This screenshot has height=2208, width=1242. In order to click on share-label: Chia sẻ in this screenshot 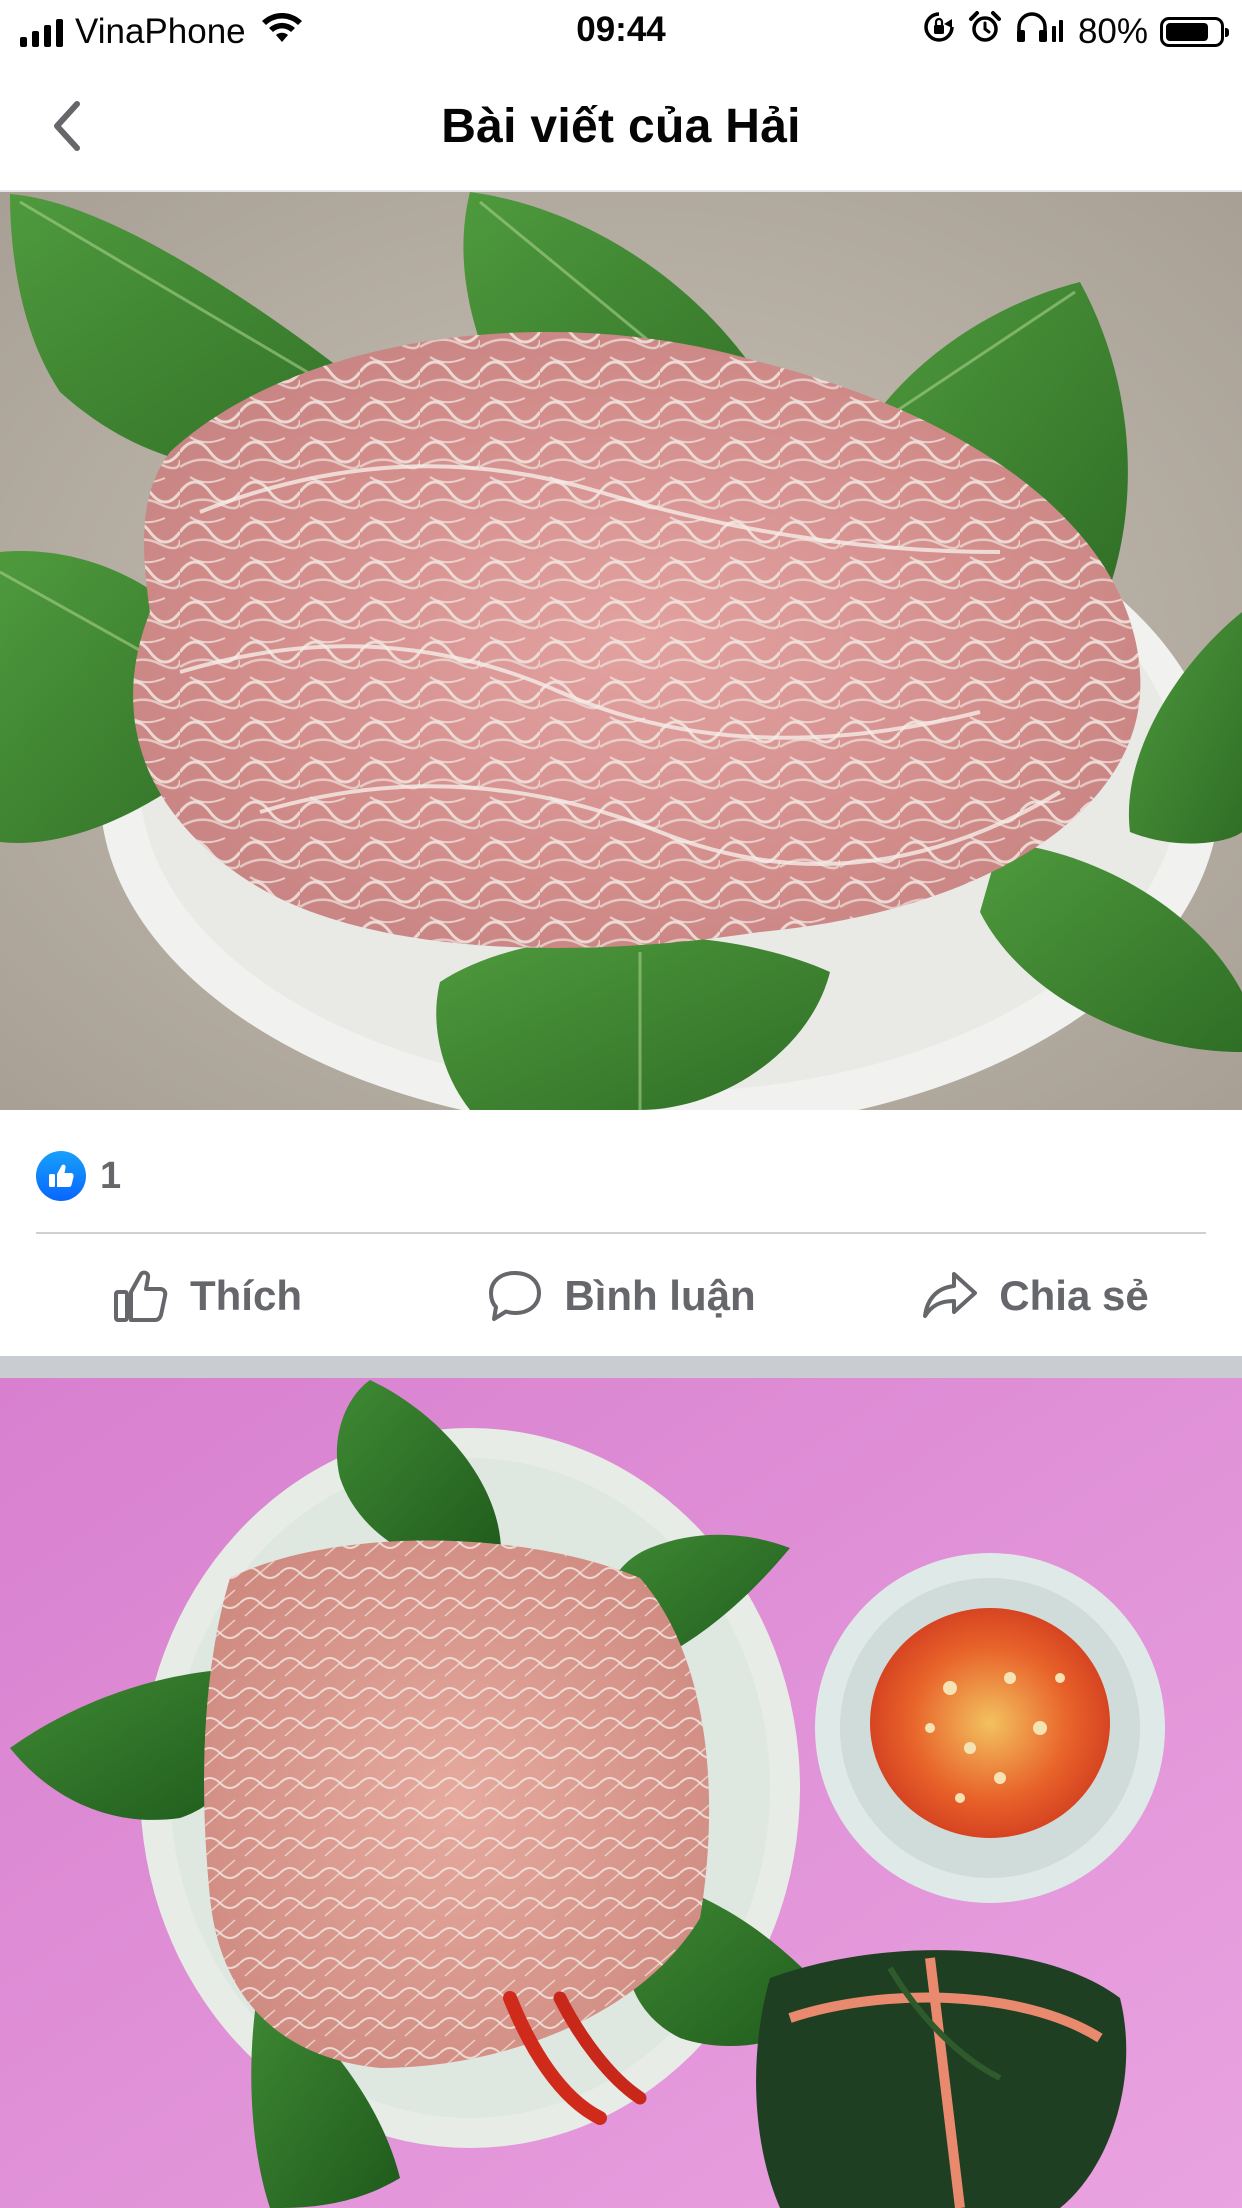, I will do `click(1074, 1295)`.